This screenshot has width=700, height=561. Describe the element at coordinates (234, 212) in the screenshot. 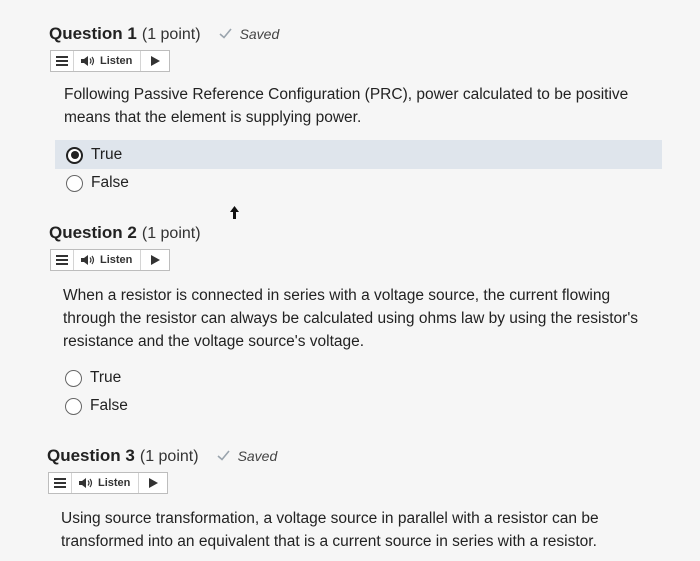

I see `cursor-icon` at that location.